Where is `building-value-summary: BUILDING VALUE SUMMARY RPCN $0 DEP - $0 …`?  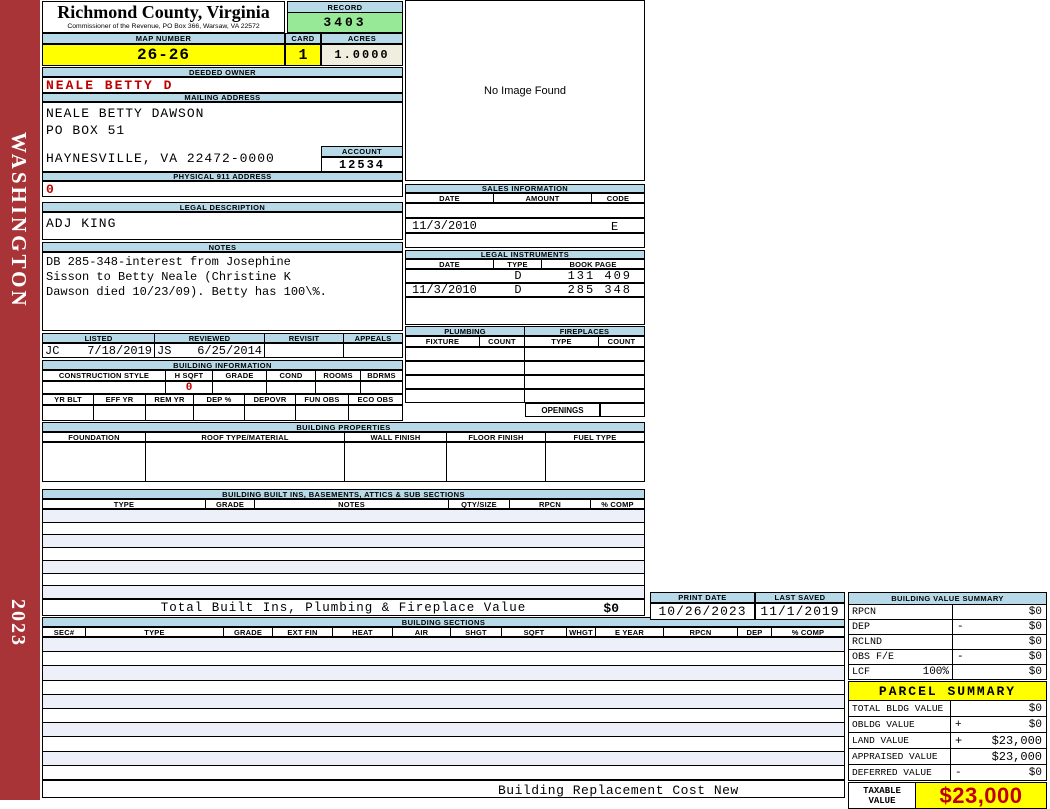 building-value-summary: BUILDING VALUE SUMMARY RPCN $0 DEP - $0 … is located at coordinates (947, 636).